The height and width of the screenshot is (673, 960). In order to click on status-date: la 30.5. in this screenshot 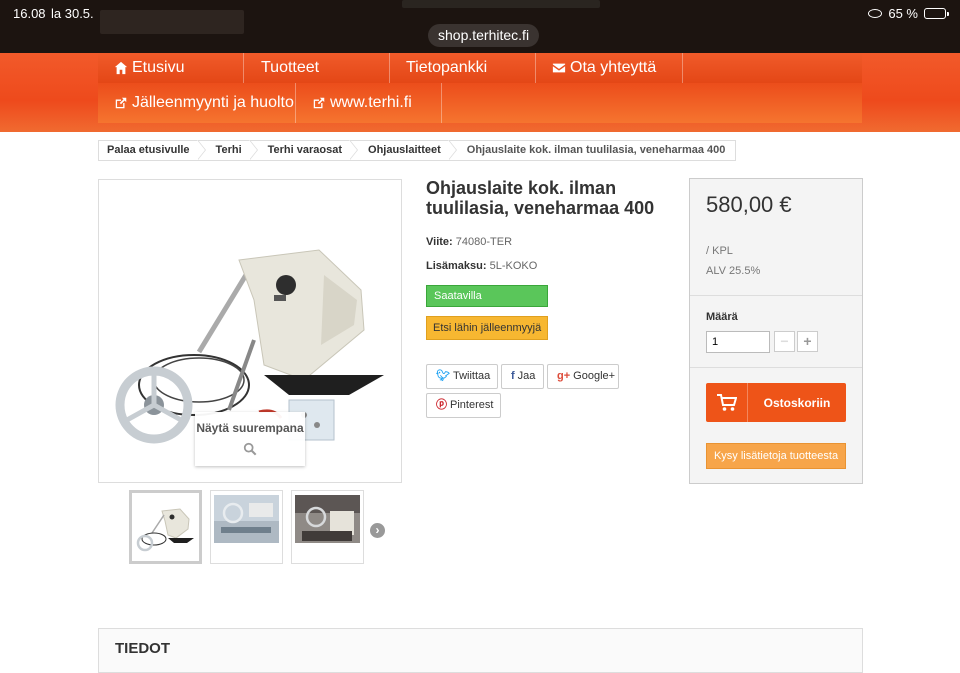, I will do `click(72, 13)`.